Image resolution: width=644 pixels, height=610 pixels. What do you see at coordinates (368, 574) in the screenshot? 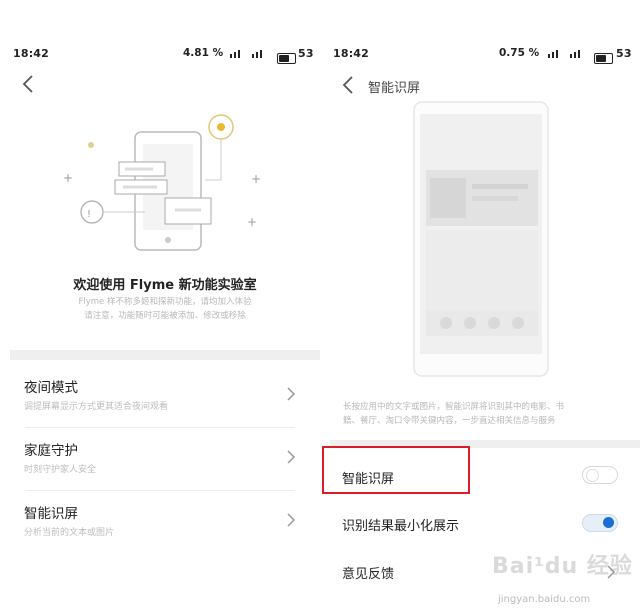
I see `setting-label: 意见反馈` at bounding box center [368, 574].